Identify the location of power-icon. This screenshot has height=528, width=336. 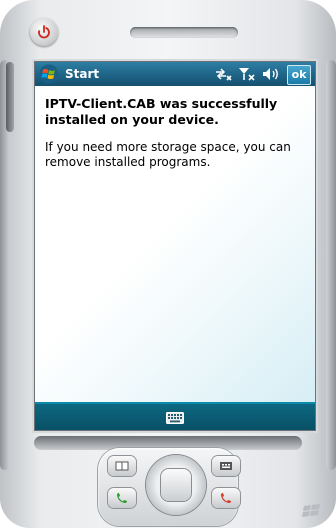
(44, 32).